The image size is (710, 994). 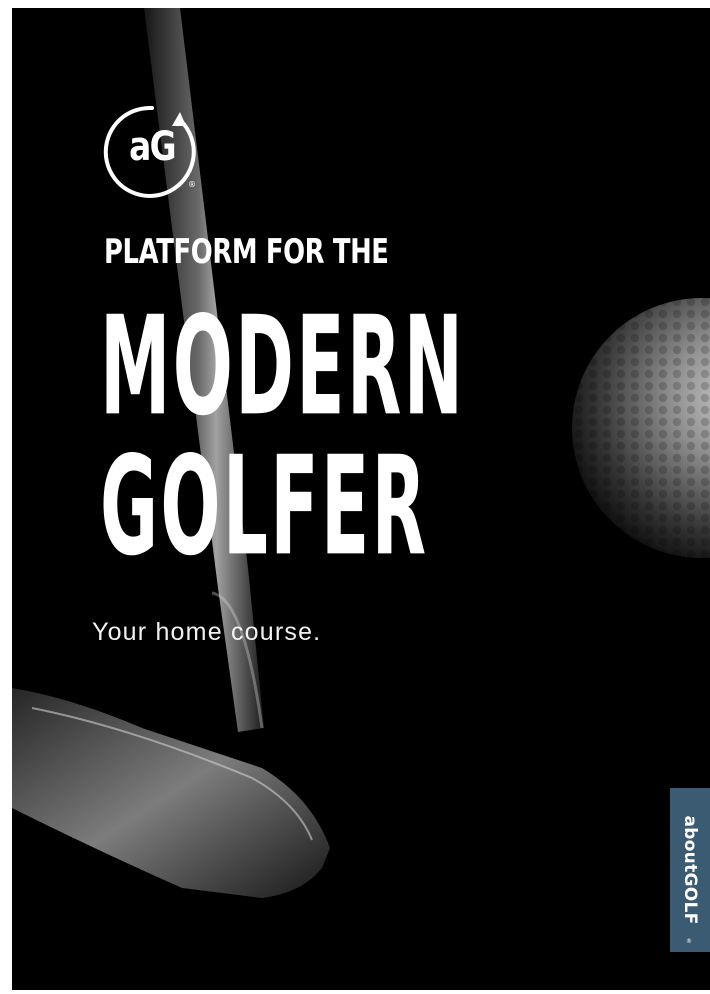 I want to click on brand-name: aboutGOLF, so click(x=690, y=870).